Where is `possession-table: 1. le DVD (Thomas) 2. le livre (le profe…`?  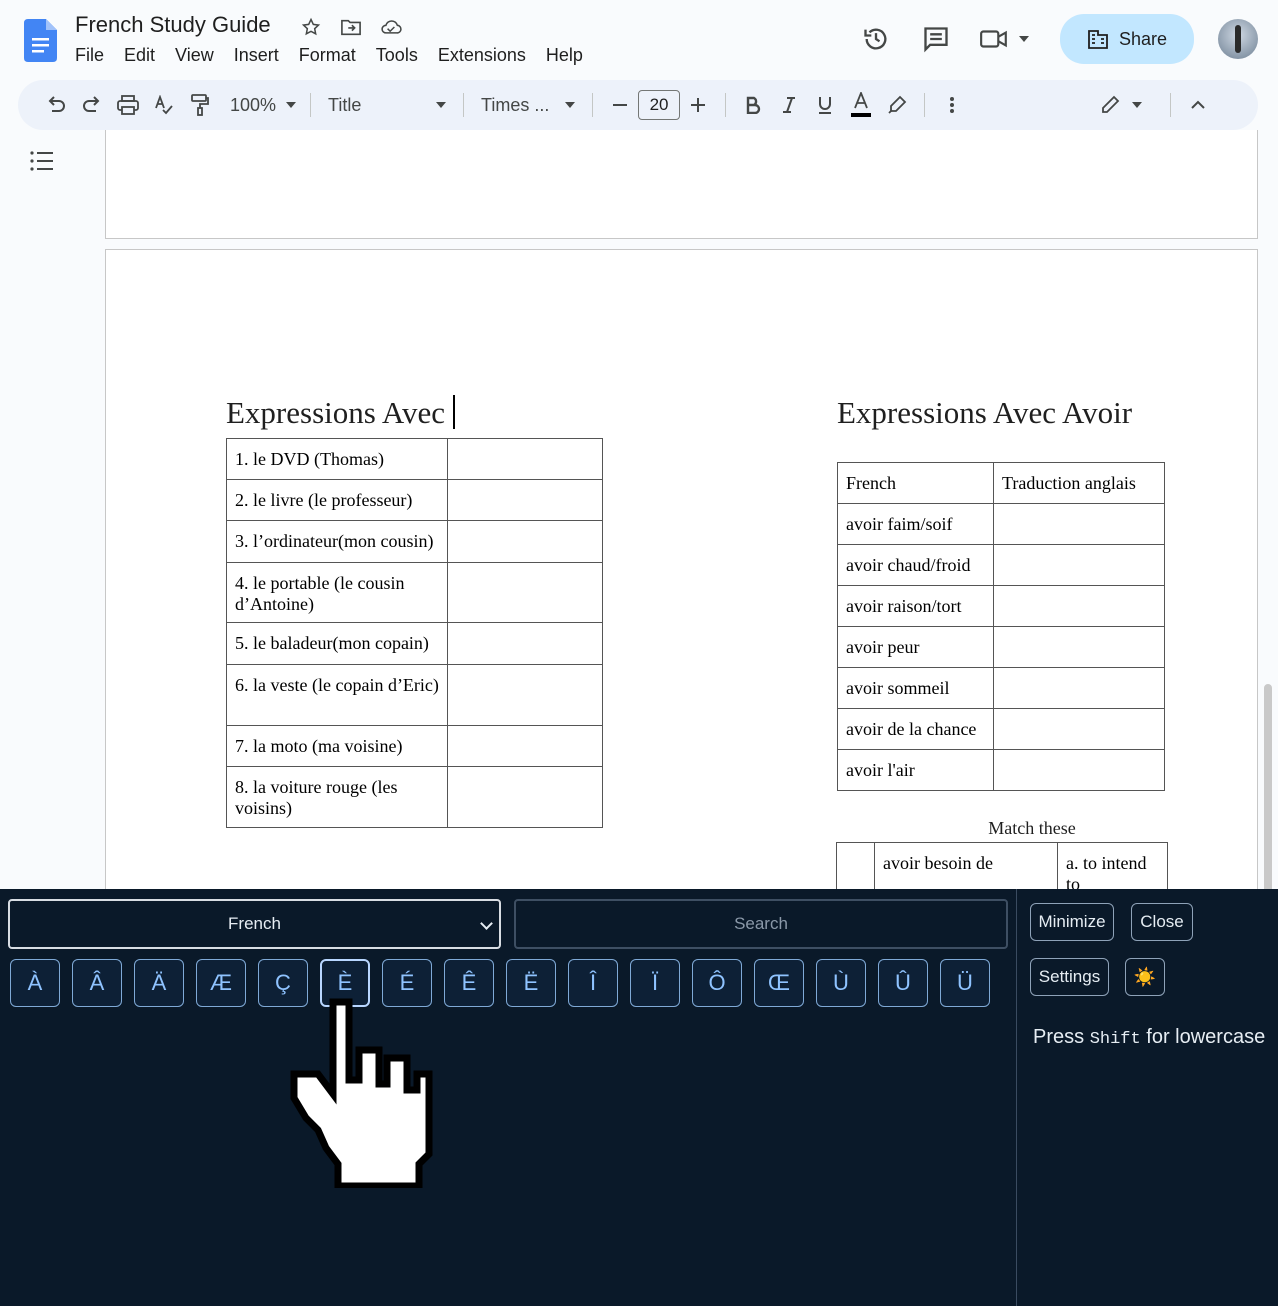
possession-table: 1. le DVD (Thomas) 2. le livre (le profe… is located at coordinates (414, 633).